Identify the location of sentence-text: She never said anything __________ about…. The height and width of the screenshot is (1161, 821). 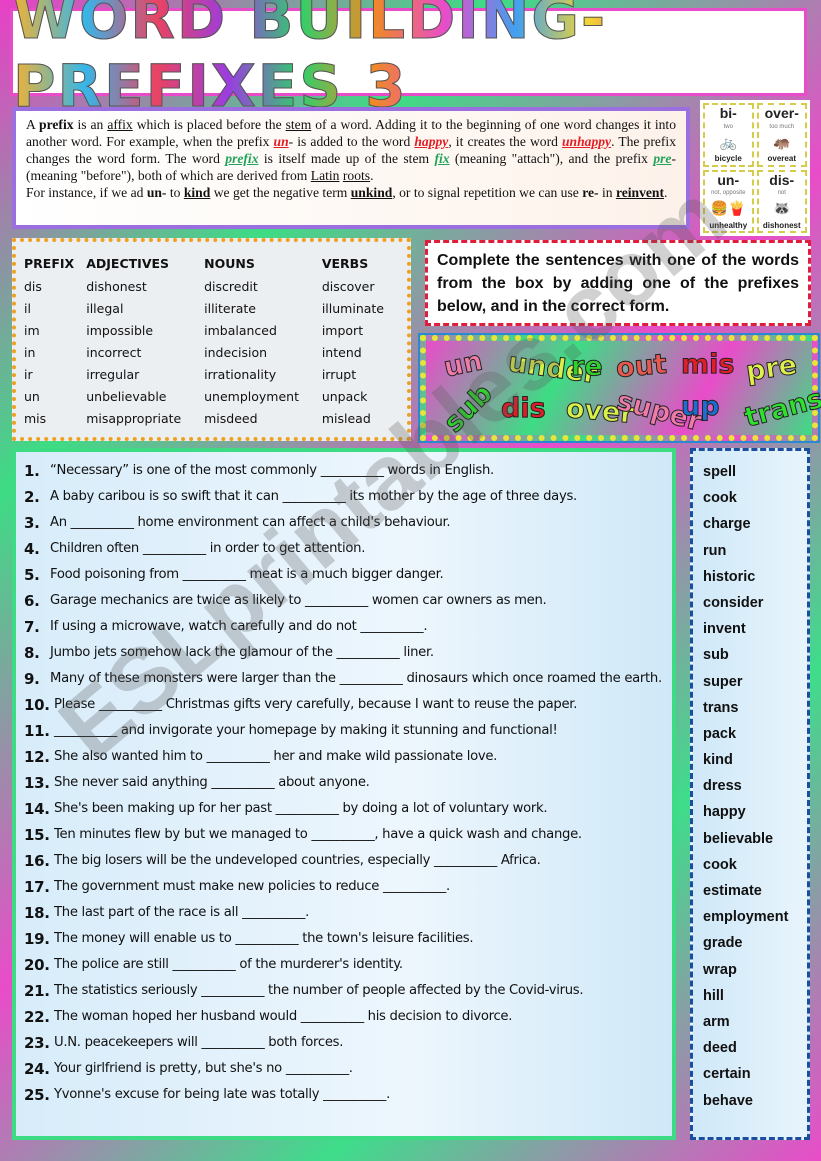
(212, 782).